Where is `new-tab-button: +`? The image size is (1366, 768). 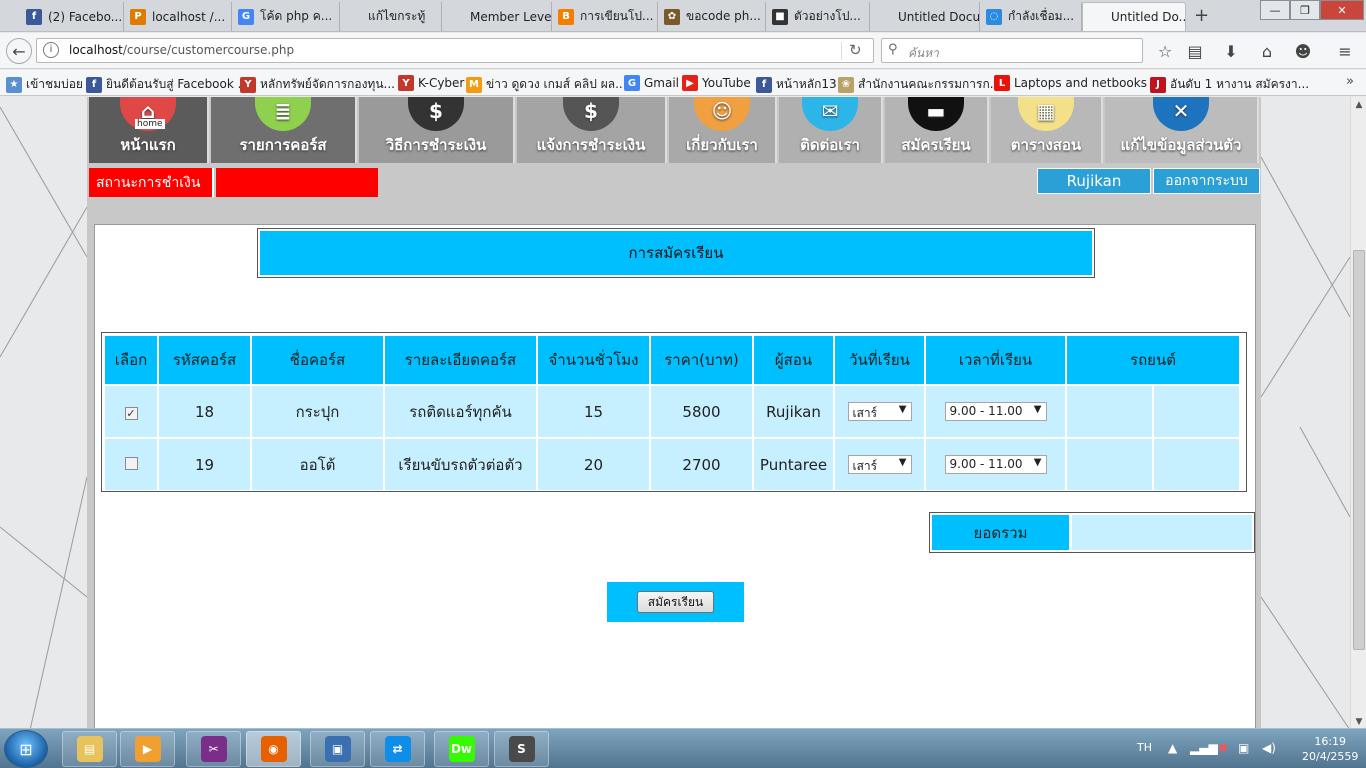 new-tab-button: + is located at coordinates (1201, 15).